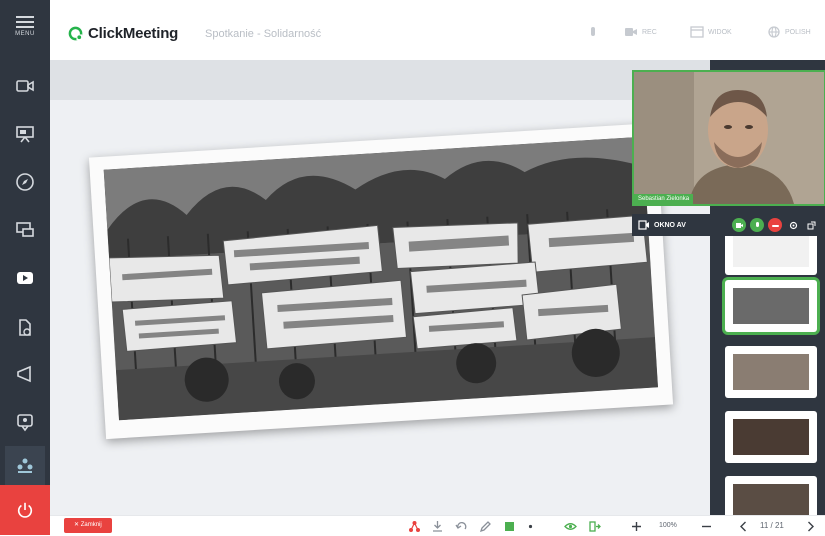 The image size is (825, 536). I want to click on presenter-name: Sebastian Zielonka, so click(664, 199).